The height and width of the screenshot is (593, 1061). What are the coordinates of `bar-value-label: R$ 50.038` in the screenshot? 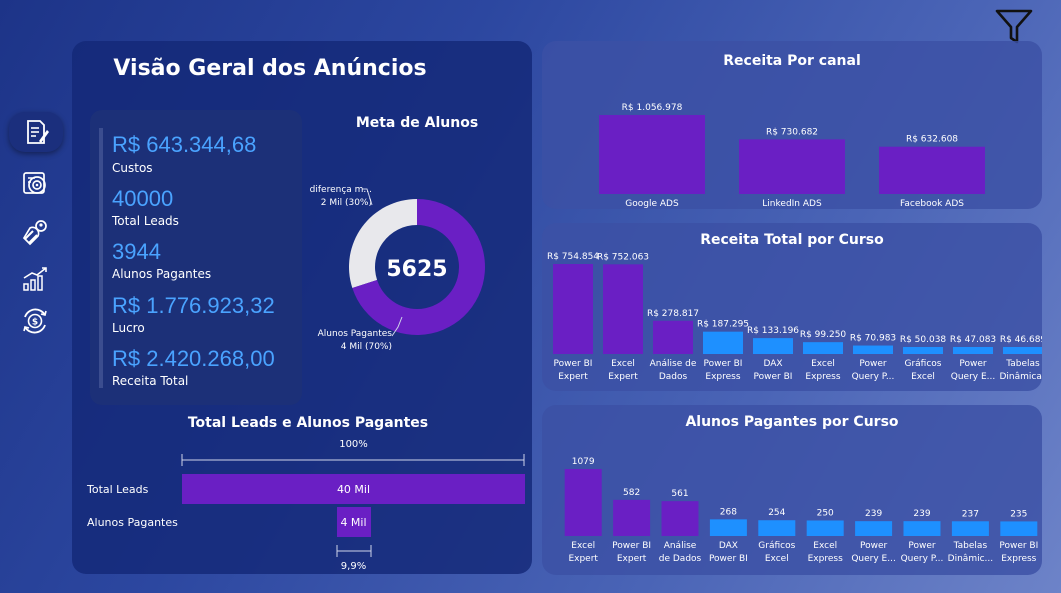 It's located at (923, 340).